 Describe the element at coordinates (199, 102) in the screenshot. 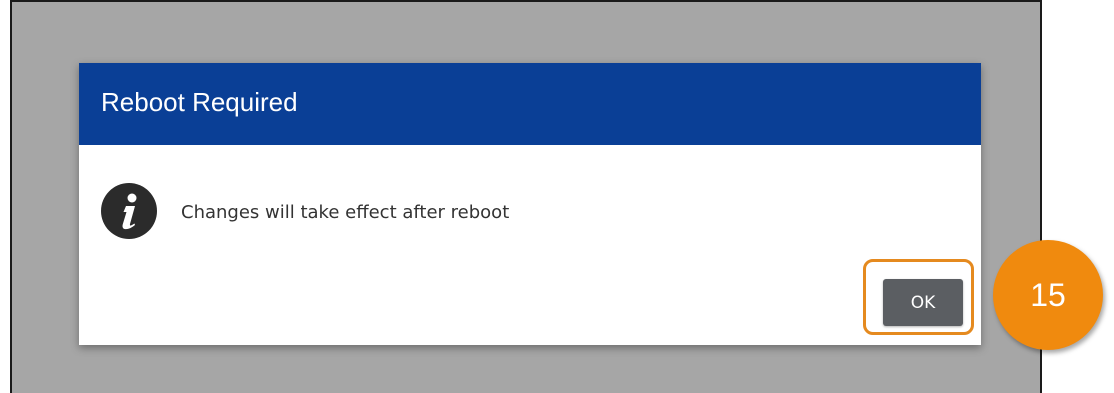

I see `dialog-title: Reboot Required` at that location.